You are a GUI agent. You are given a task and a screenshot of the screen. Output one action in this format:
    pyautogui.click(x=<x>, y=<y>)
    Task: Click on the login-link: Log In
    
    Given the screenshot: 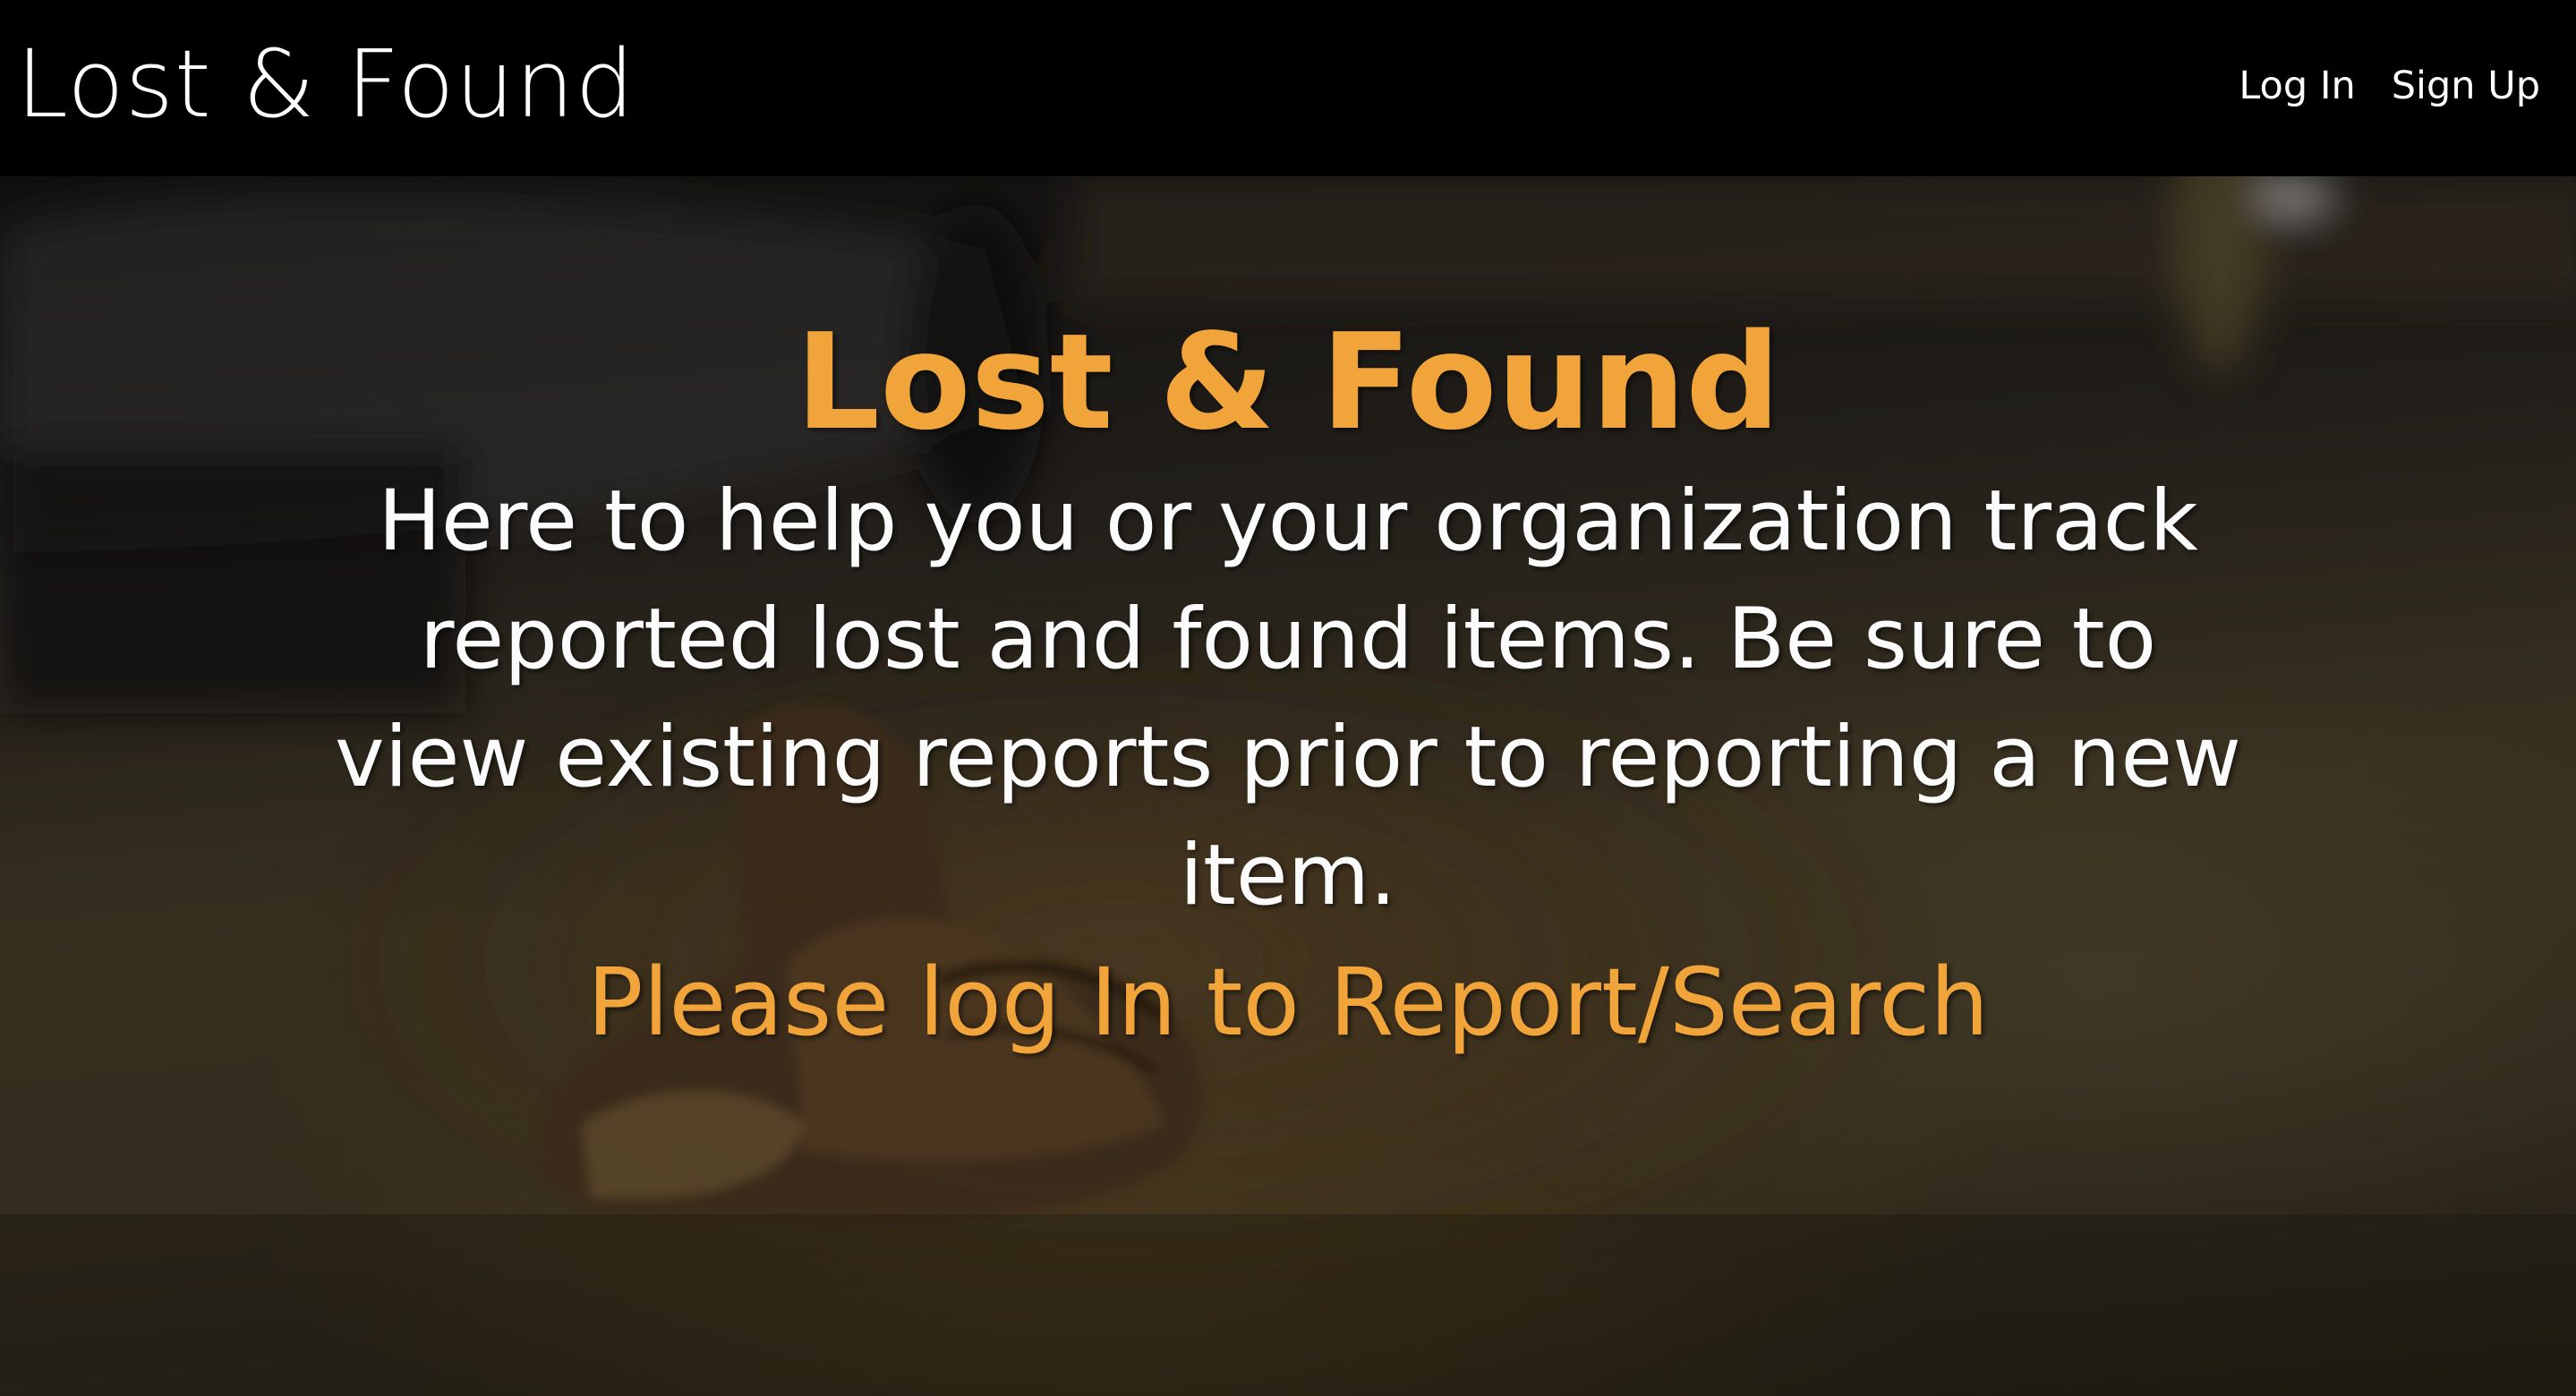 What is the action you would take?
    pyautogui.click(x=2297, y=86)
    